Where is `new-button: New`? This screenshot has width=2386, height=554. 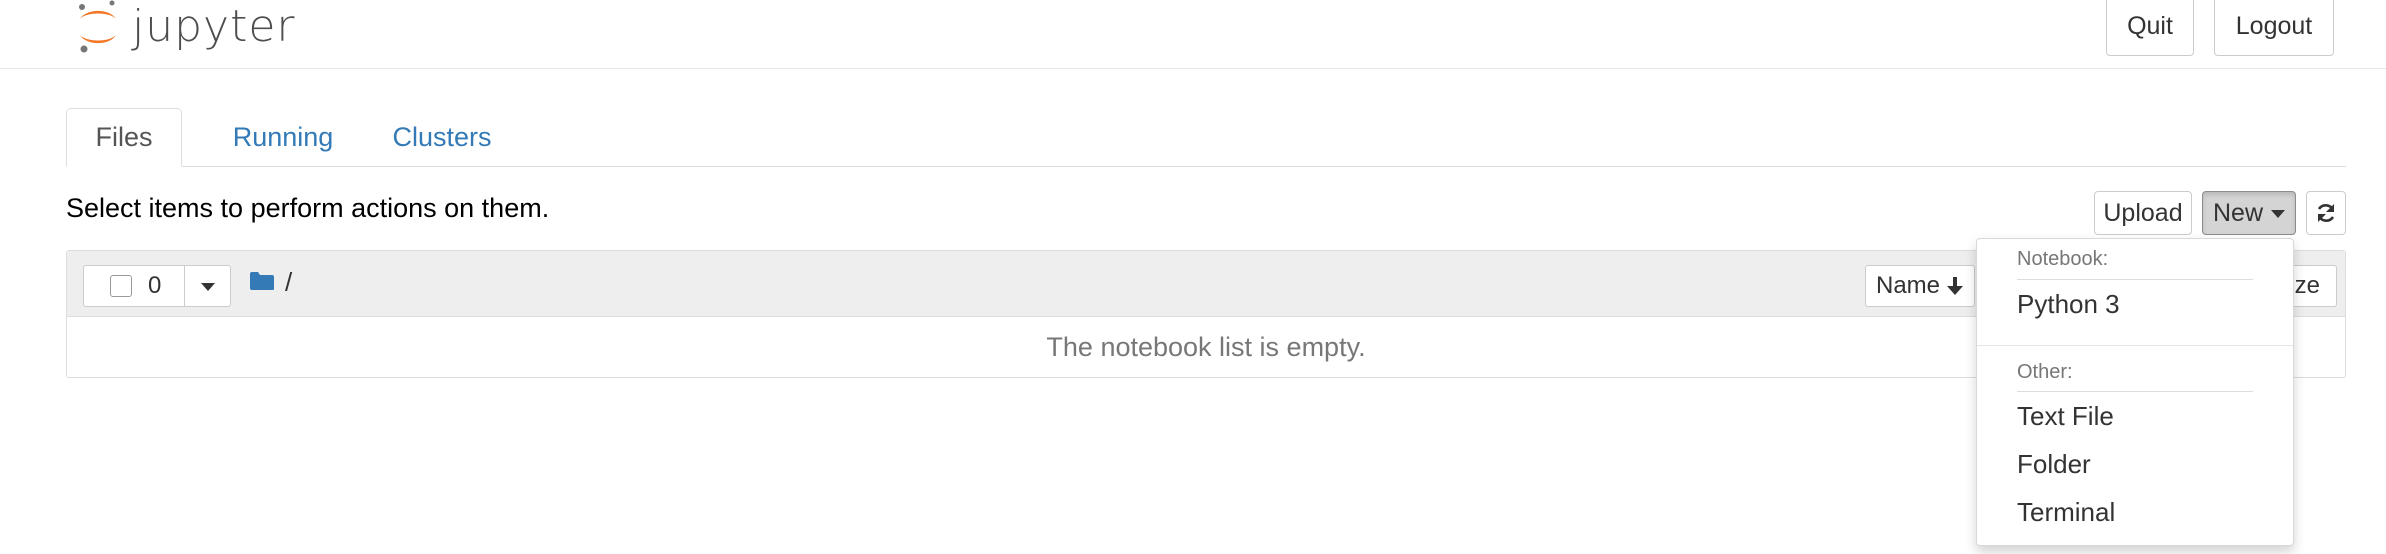
new-button: New is located at coordinates (2249, 213).